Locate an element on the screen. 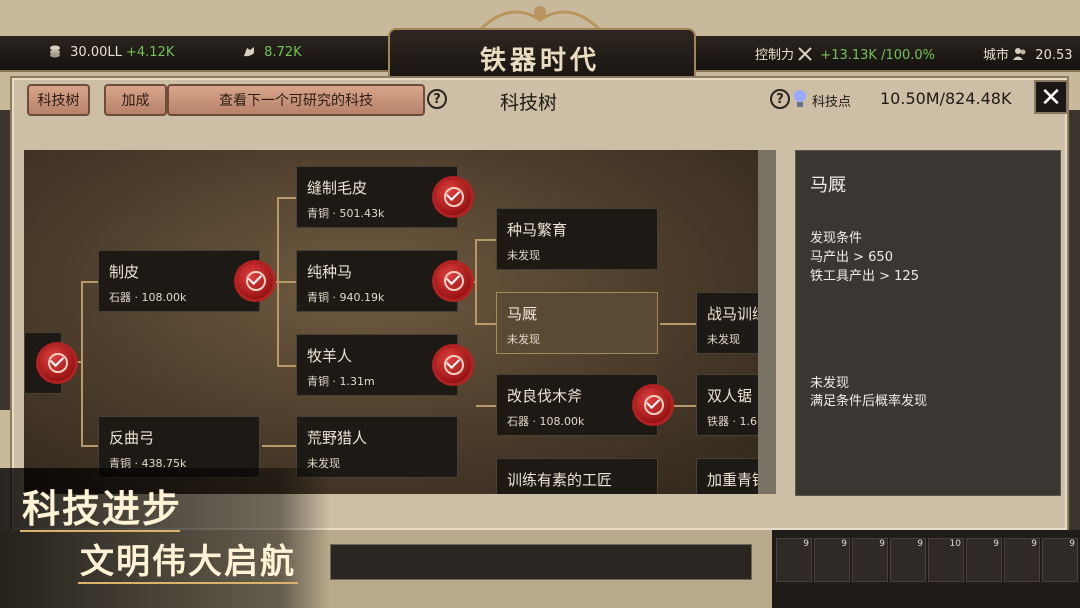 The width and height of the screenshot is (1080, 608). detail-condition-1: 马产出 > 650 is located at coordinates (851, 257).